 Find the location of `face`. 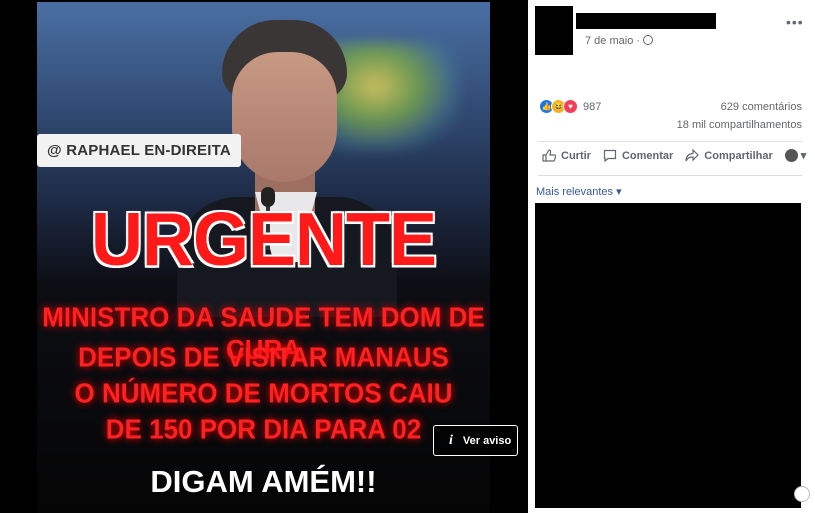

face is located at coordinates (284, 117).